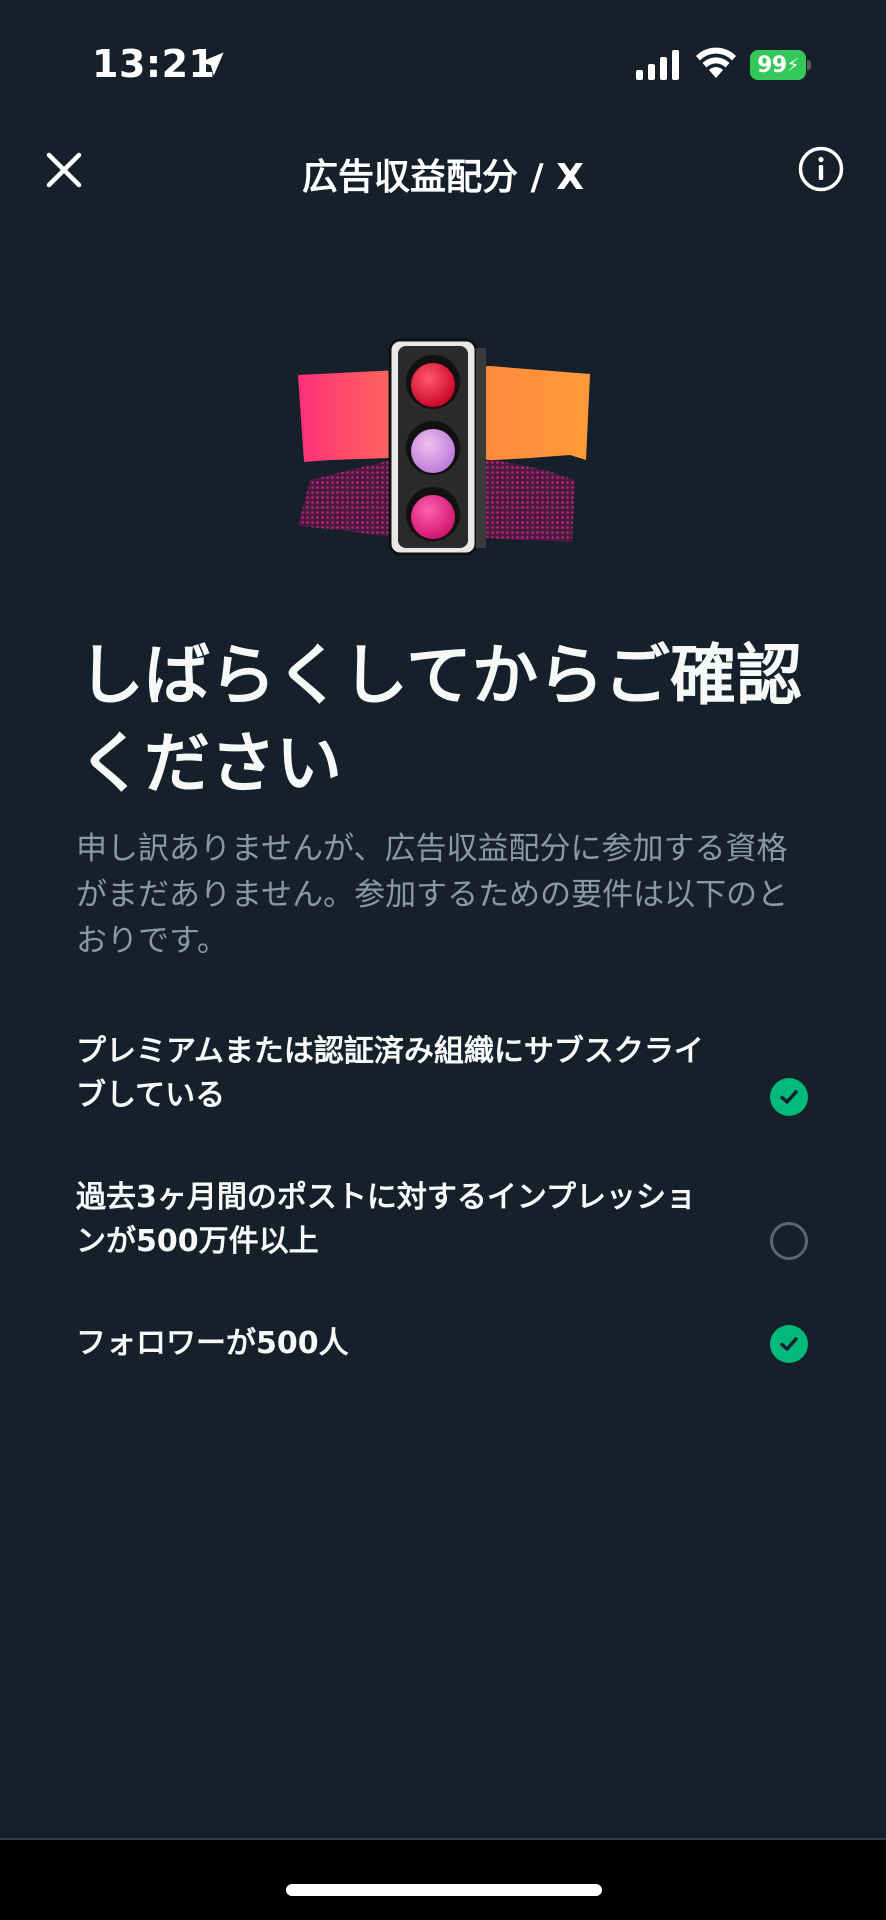  What do you see at coordinates (154, 64) in the screenshot?
I see `status-time: 13:21` at bounding box center [154, 64].